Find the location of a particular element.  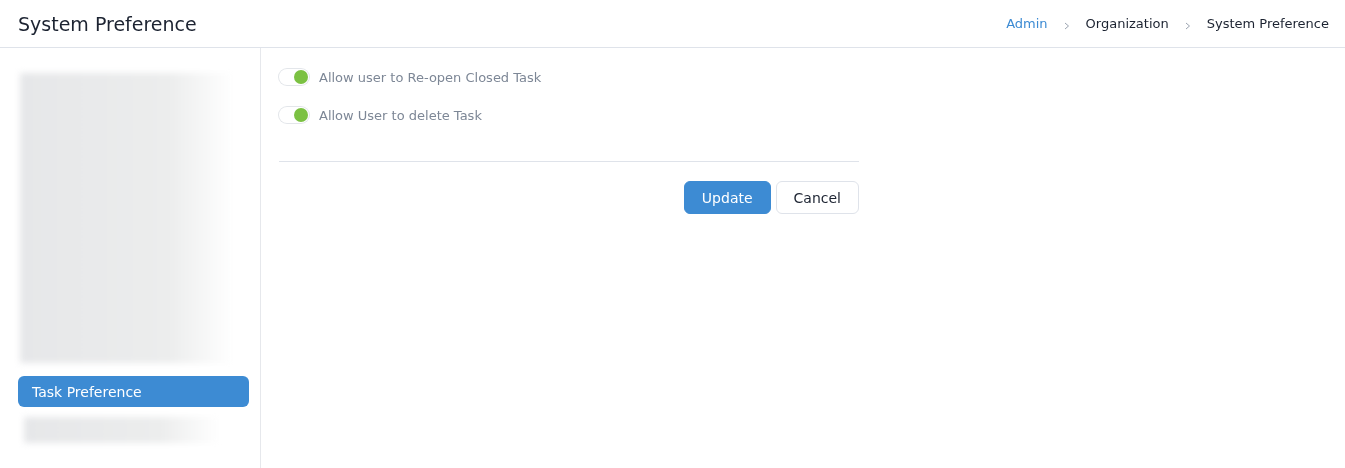

cancel-button: Cancel is located at coordinates (817, 197).